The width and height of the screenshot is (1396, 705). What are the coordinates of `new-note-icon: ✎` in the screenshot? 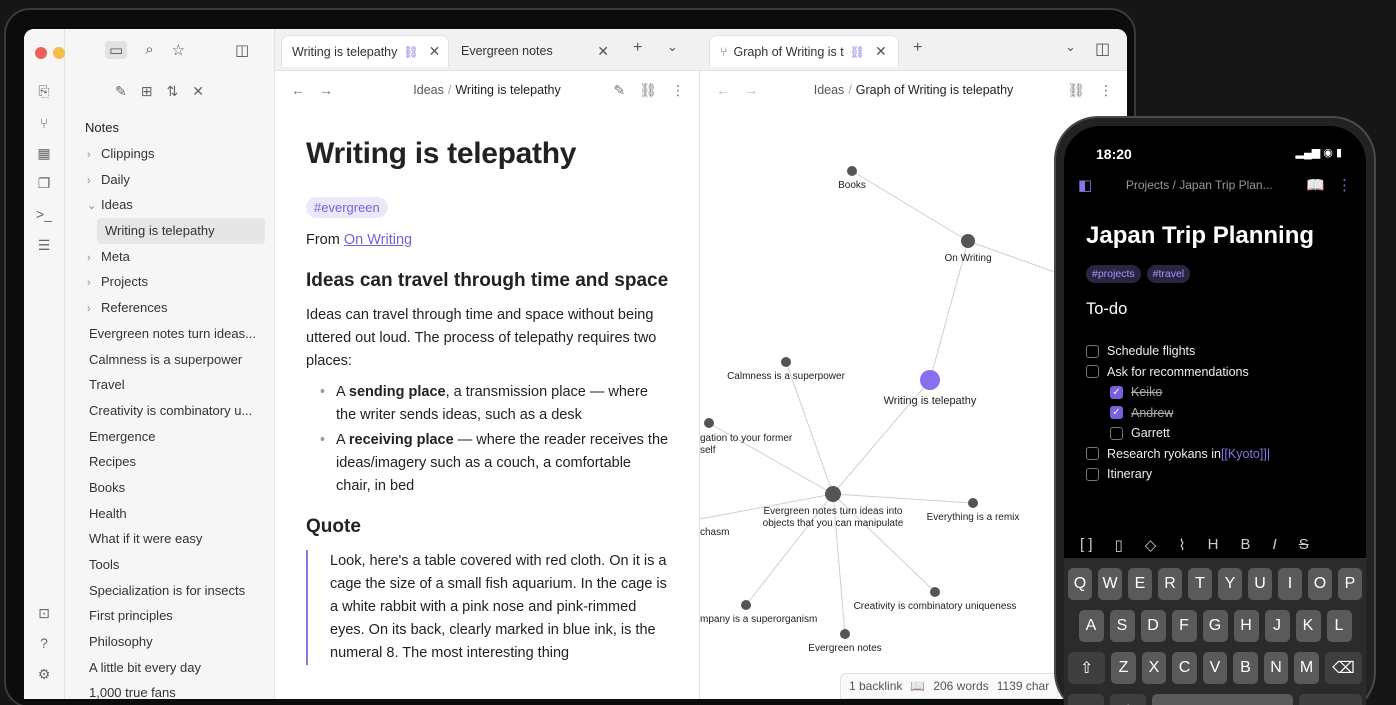 It's located at (121, 91).